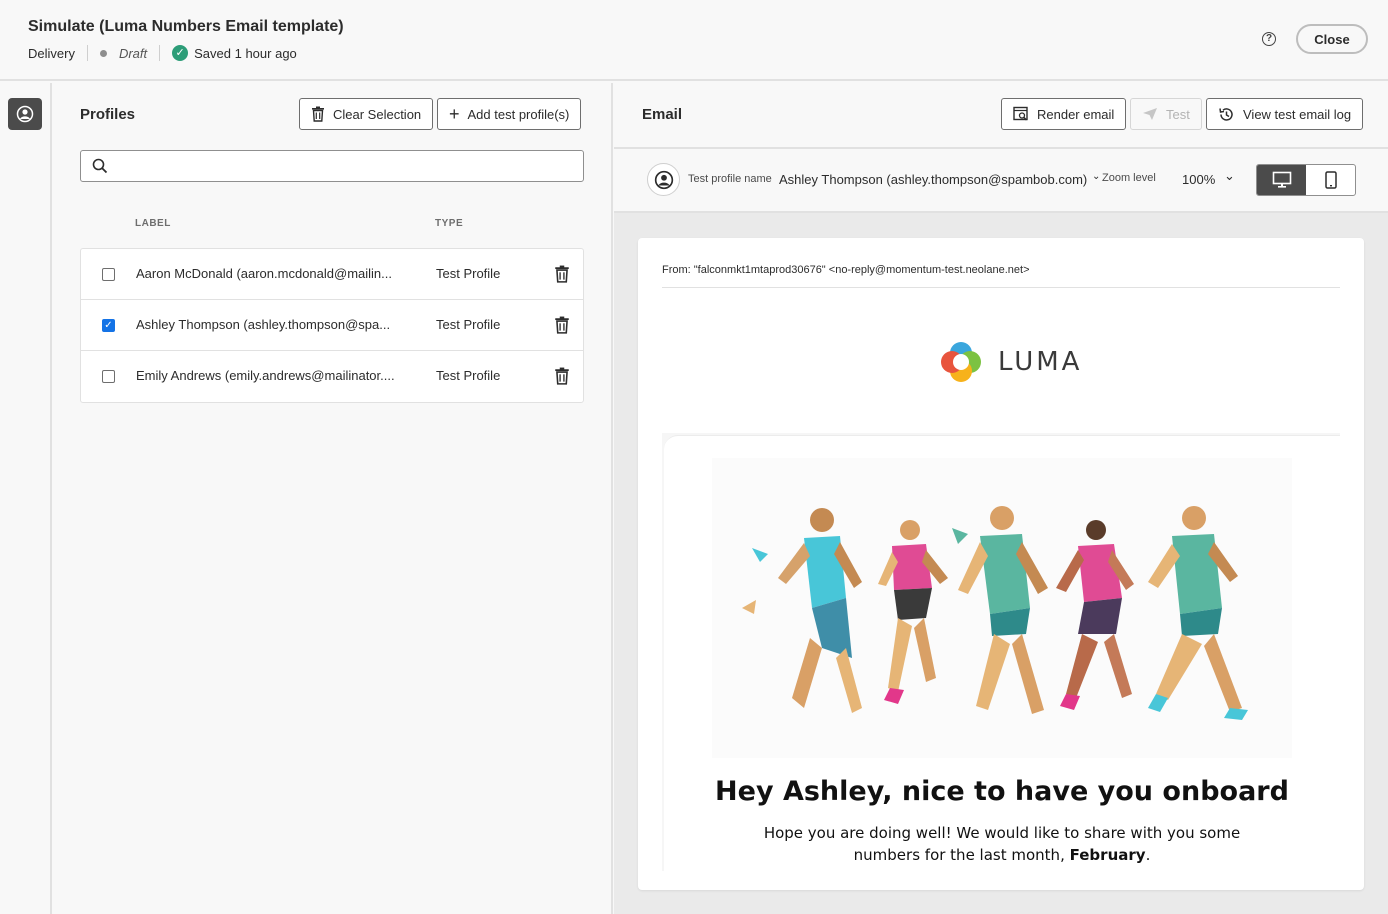 This screenshot has height=914, width=1388. What do you see at coordinates (1002, 791) in the screenshot?
I see `email-greeting: Hey Ashley, nice to have you onboard` at bounding box center [1002, 791].